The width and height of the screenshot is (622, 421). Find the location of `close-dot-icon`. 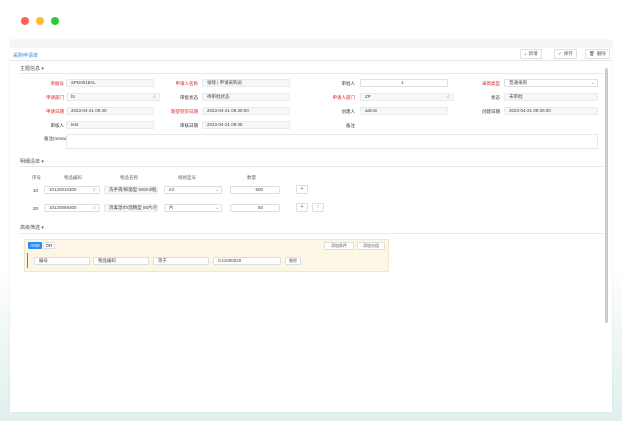

close-dot-icon is located at coordinates (25, 21).